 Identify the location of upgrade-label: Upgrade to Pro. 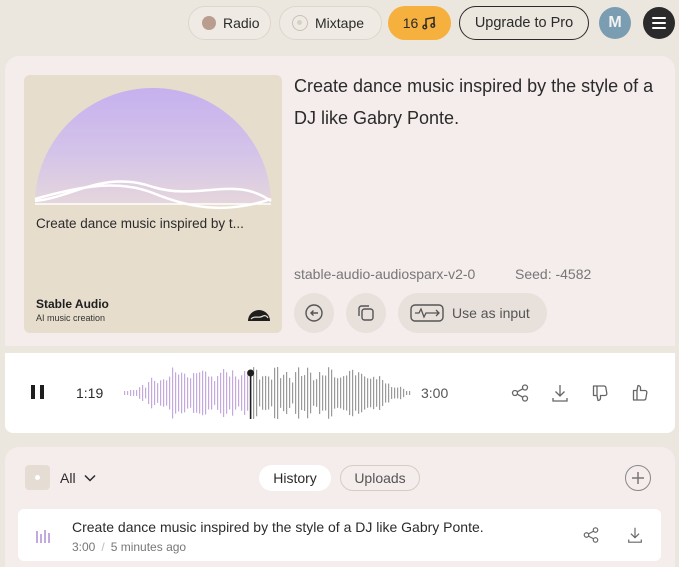
(524, 23).